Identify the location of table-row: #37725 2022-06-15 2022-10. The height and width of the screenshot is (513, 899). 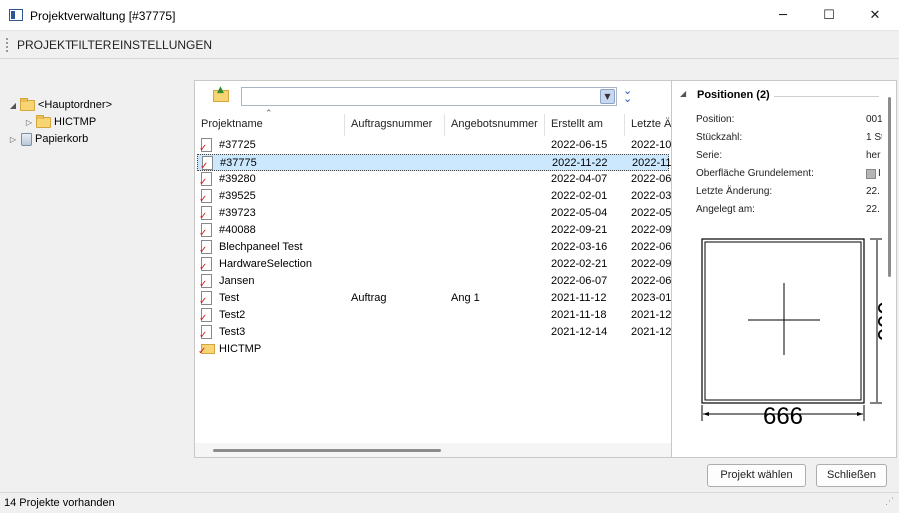
(434, 145).